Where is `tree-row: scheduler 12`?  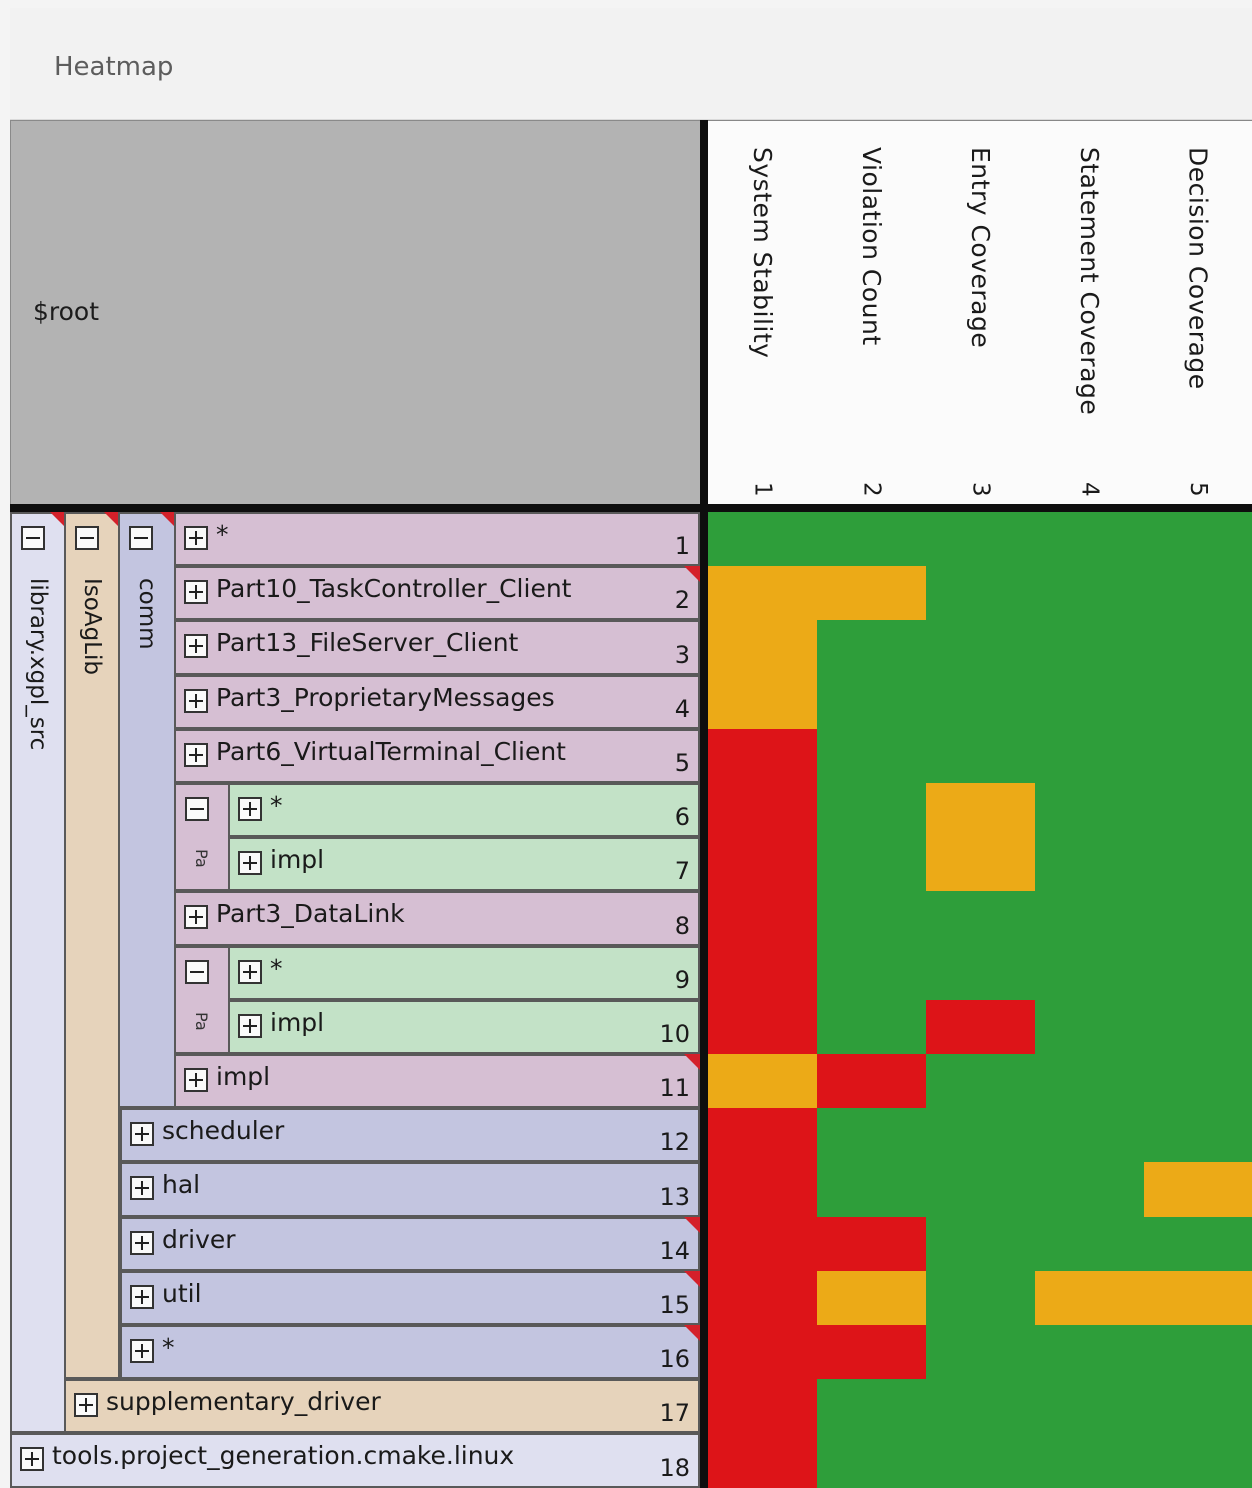 tree-row: scheduler 12 is located at coordinates (410, 1135).